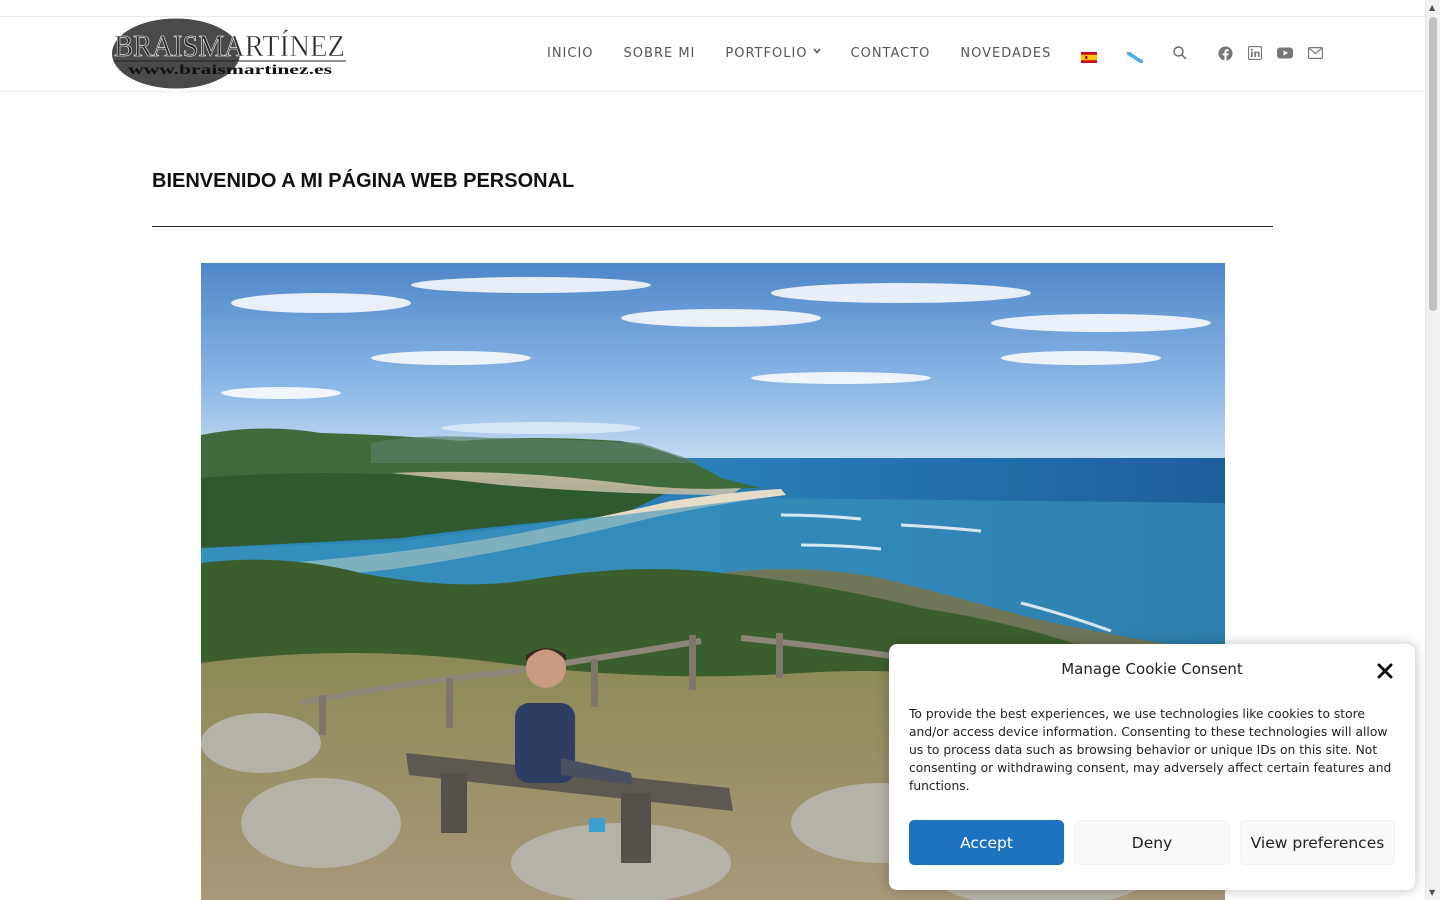 This screenshot has height=900, width=1440. I want to click on site-logo: BRAISMARTÍNEZ www.braismartinez.es, so click(230, 53).